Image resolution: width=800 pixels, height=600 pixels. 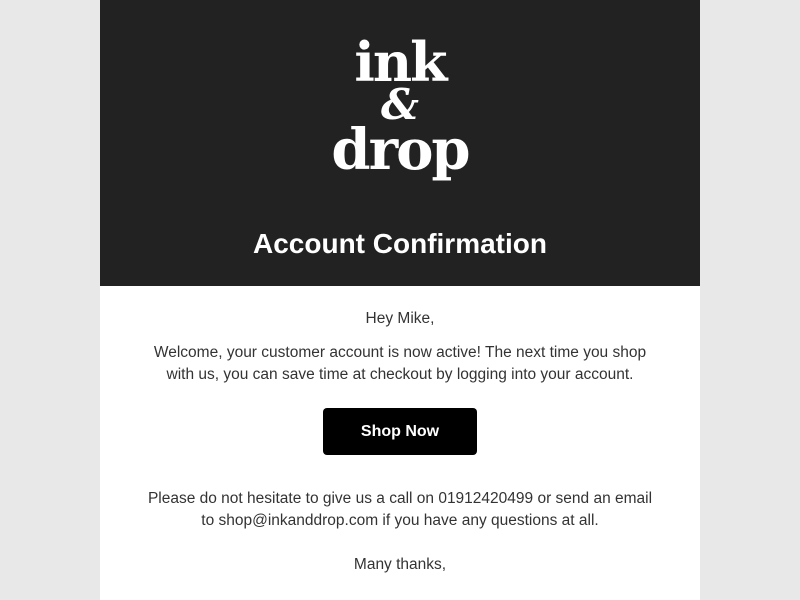 I want to click on shop-now-button: Shop Now, so click(x=400, y=431).